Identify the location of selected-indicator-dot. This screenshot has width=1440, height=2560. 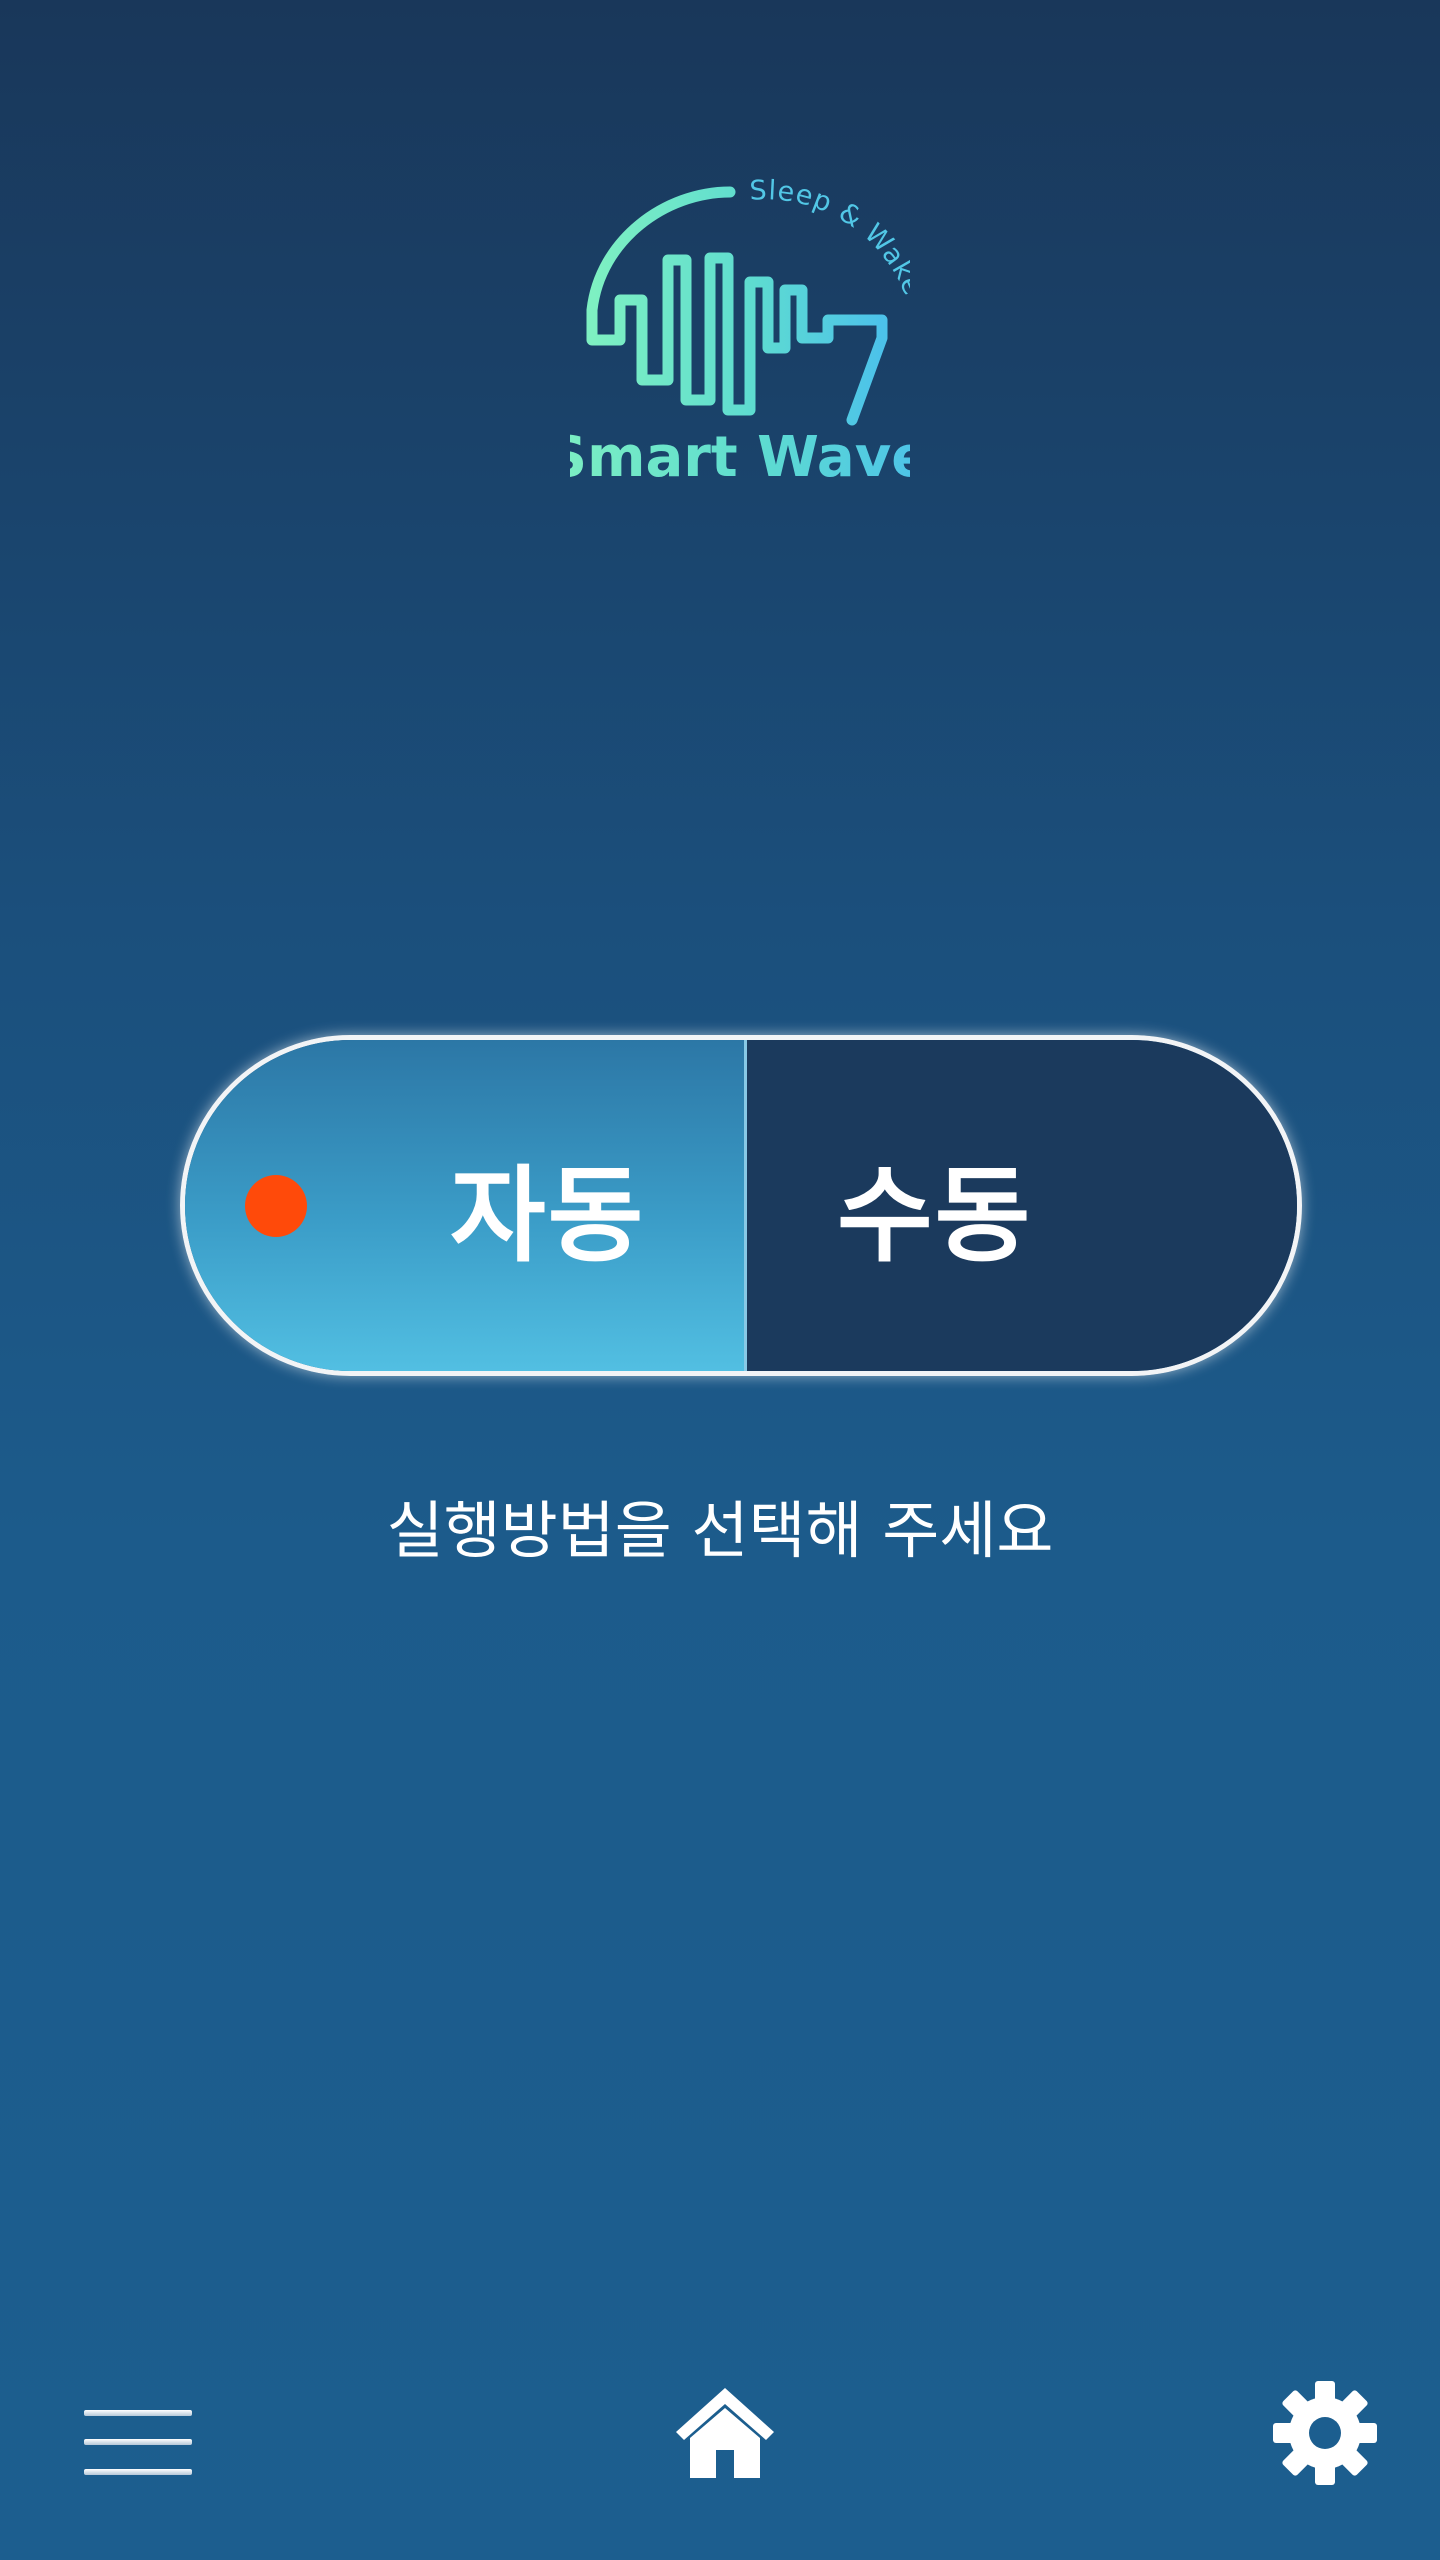
(276, 1205).